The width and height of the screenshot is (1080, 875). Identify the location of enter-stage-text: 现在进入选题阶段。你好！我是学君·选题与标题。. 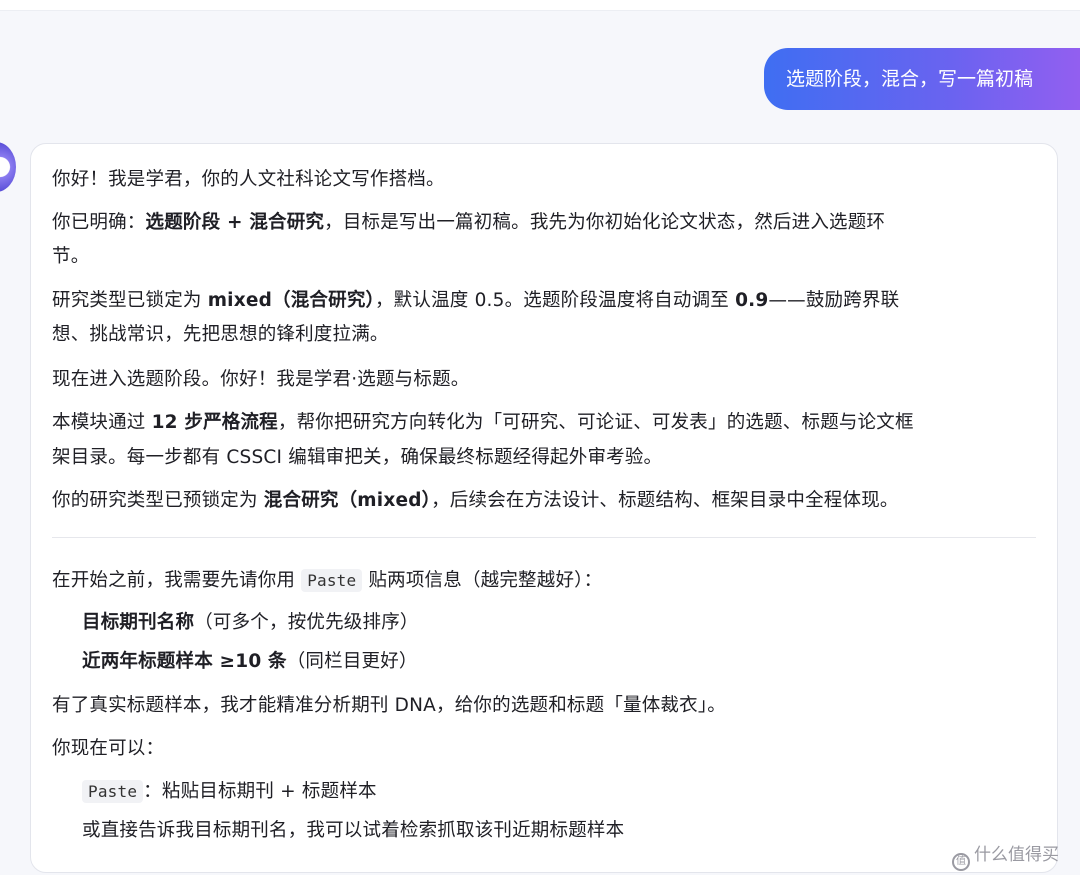
(261, 379).